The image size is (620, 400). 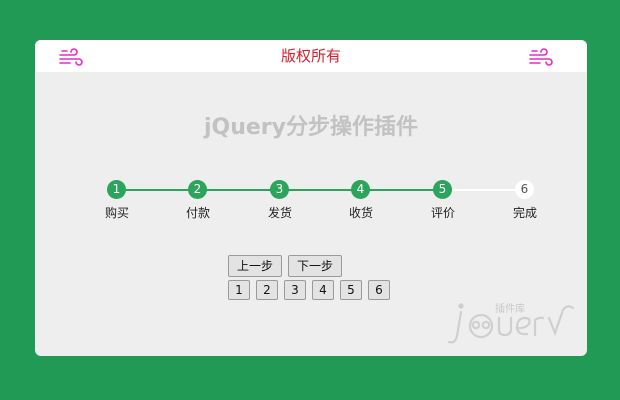 I want to click on step-5-circle: 5, so click(x=442, y=189).